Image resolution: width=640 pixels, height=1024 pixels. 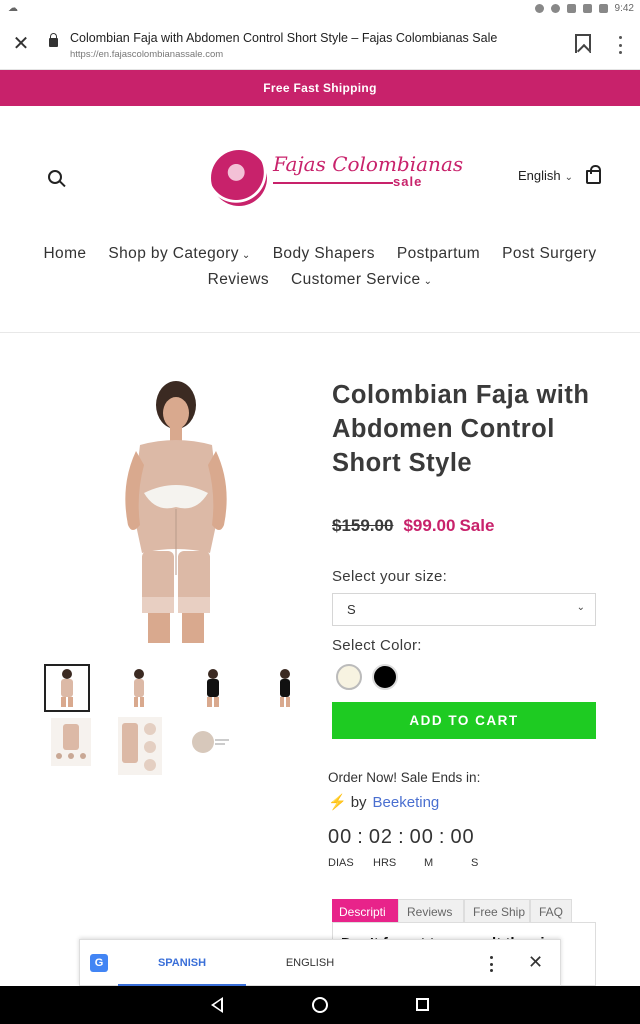 I want to click on promo-banner: Free Fast Shipping, so click(x=320, y=88).